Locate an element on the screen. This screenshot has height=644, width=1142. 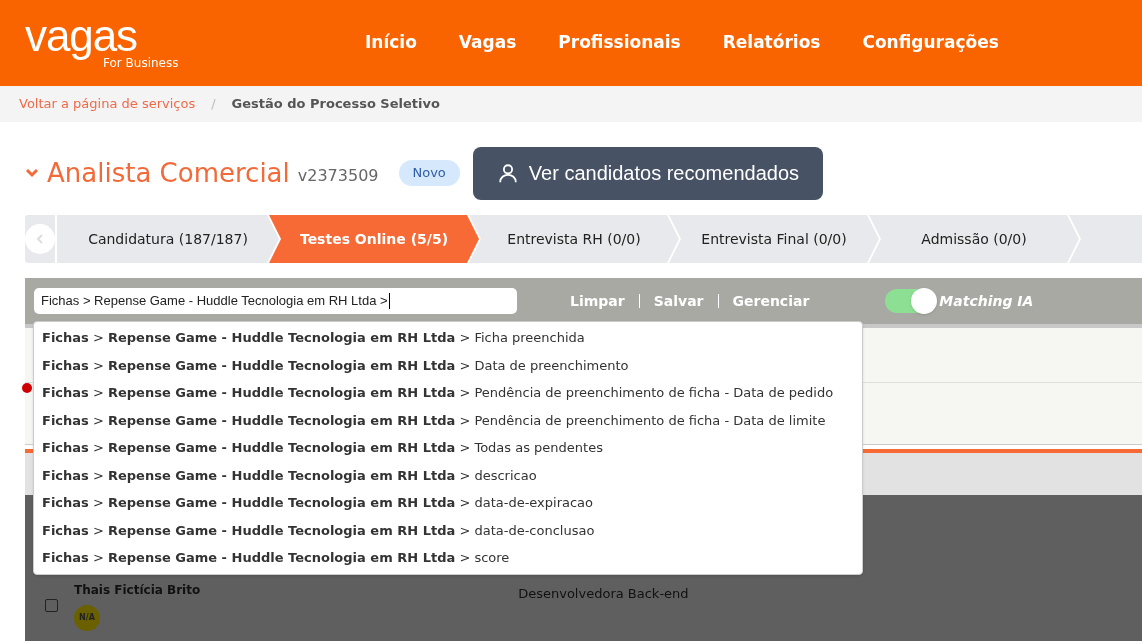
filter-input: Fichas > Repense Game - Huddle Tecnologia em RH Ltda > is located at coordinates (275, 301).